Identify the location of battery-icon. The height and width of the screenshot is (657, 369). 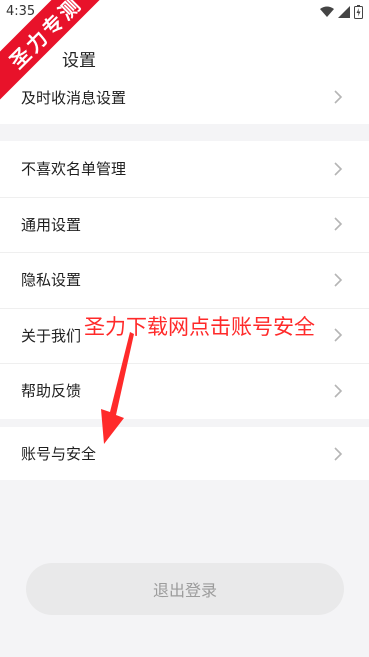
(358, 12).